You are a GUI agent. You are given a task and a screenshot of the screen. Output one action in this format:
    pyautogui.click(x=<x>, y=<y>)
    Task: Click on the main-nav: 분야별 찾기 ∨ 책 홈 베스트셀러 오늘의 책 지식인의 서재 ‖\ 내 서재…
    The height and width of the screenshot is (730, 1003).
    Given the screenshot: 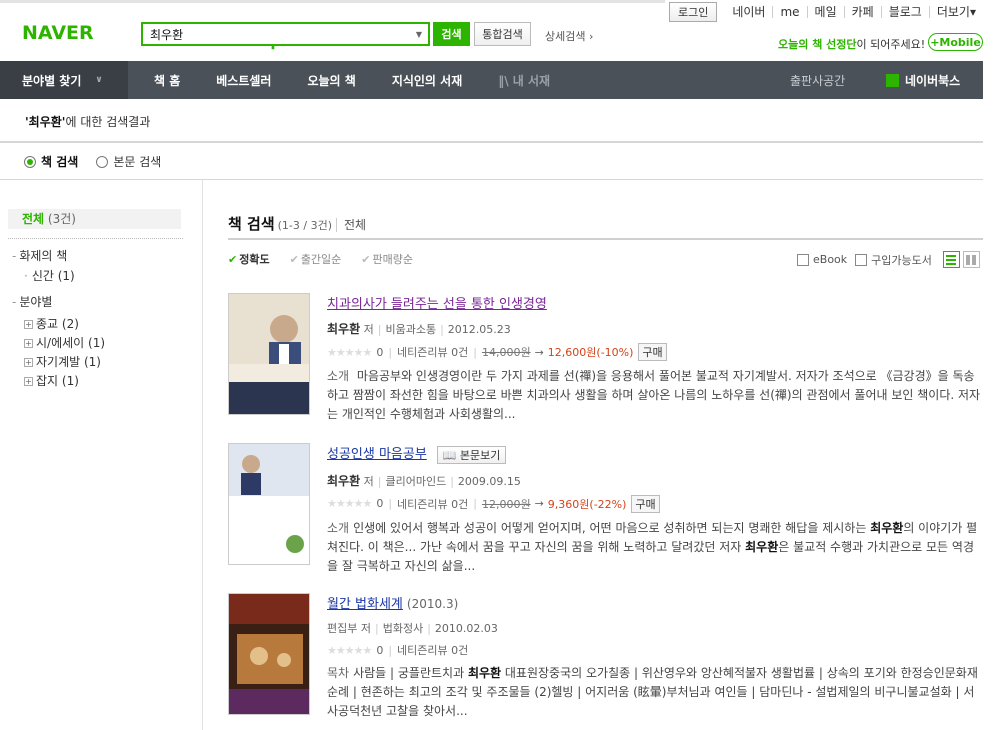 What is the action you would take?
    pyautogui.click(x=491, y=80)
    